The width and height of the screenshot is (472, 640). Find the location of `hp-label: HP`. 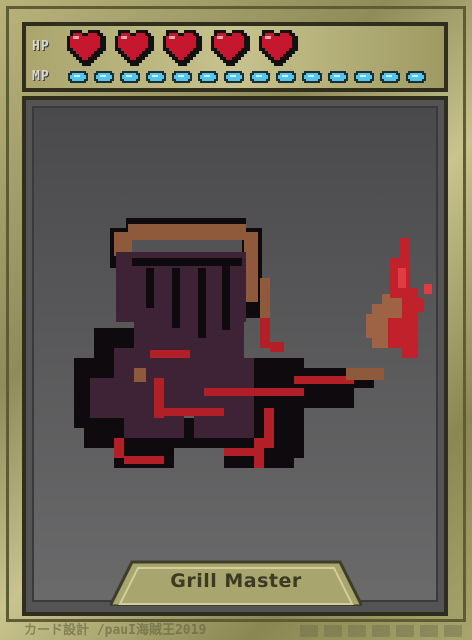

hp-label: HP is located at coordinates (41, 46).